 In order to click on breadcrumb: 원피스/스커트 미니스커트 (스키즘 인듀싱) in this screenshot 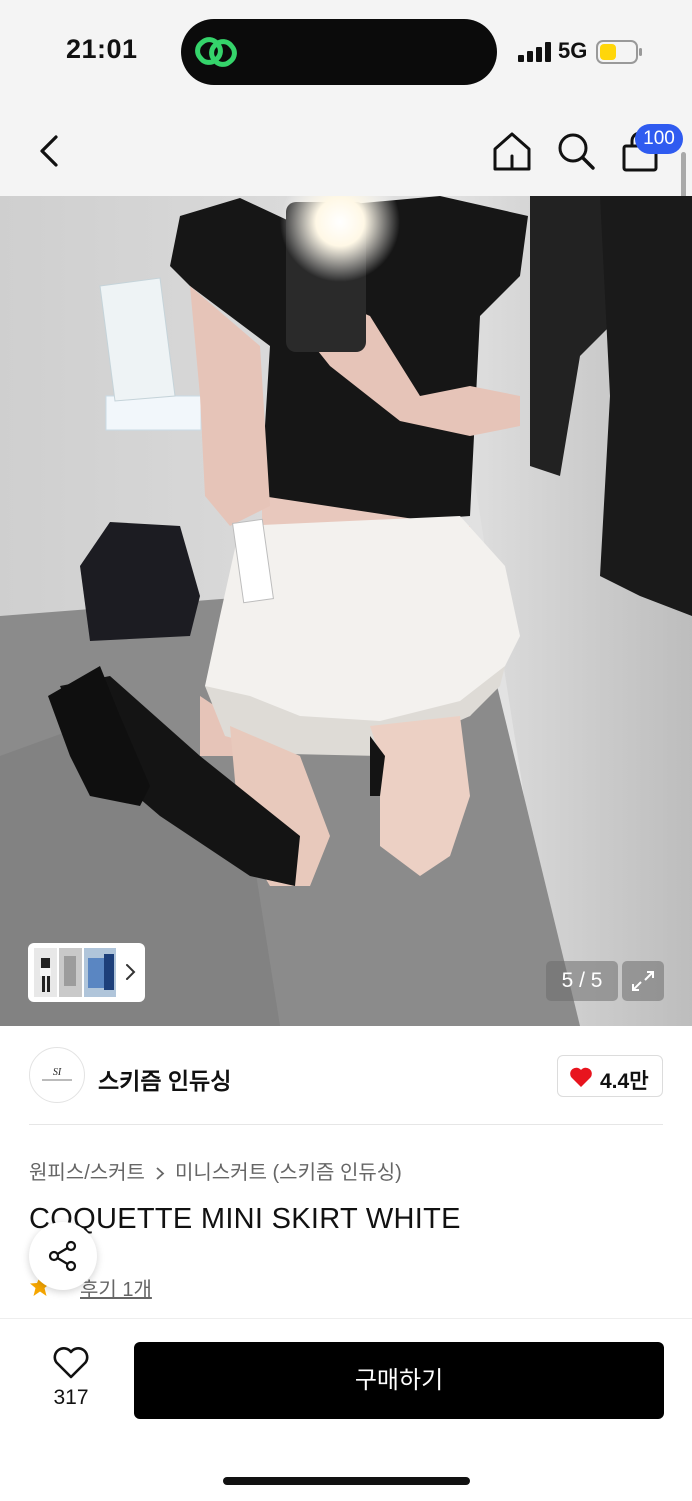, I will do `click(215, 1170)`.